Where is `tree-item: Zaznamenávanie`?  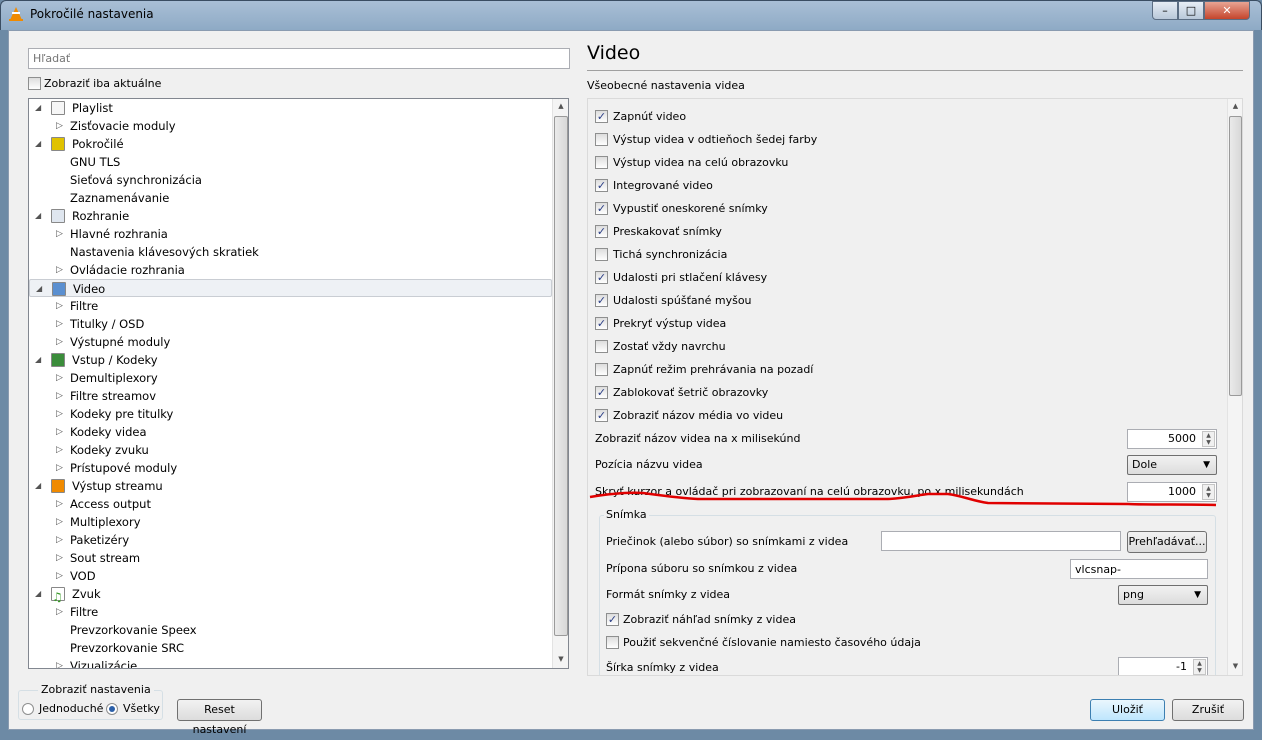
tree-item: Zaznamenávanie is located at coordinates (290, 198).